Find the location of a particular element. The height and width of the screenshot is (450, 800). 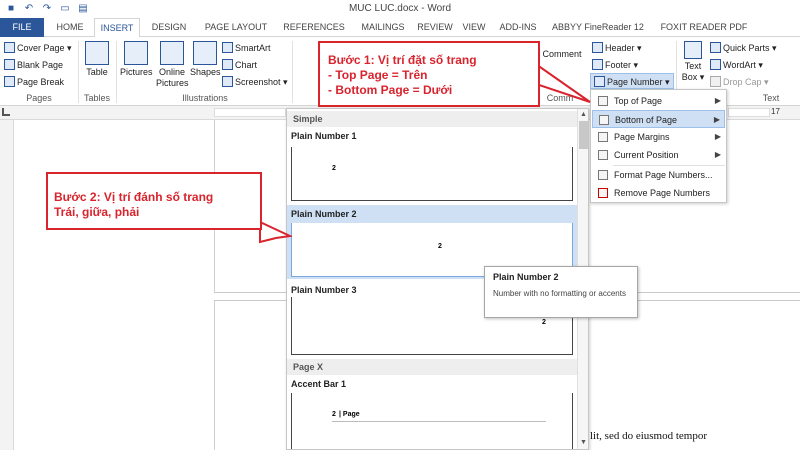

menu-item-page-margins: Page Margins ▶ is located at coordinates (658, 137).